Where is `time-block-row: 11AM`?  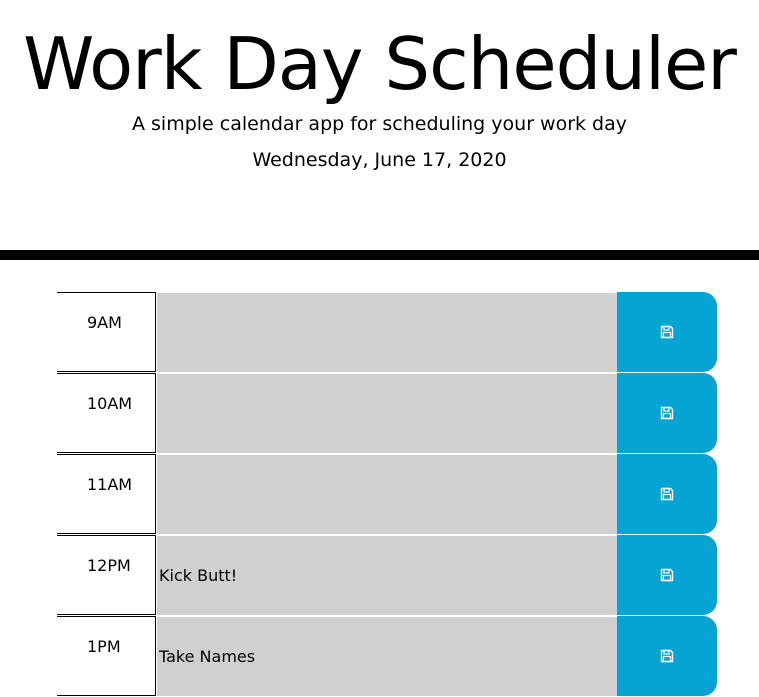
time-block-row: 11AM is located at coordinates (387, 494).